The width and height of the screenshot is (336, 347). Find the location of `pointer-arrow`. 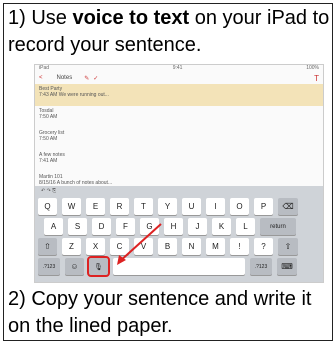

pointer-arrow is located at coordinates (139, 244).